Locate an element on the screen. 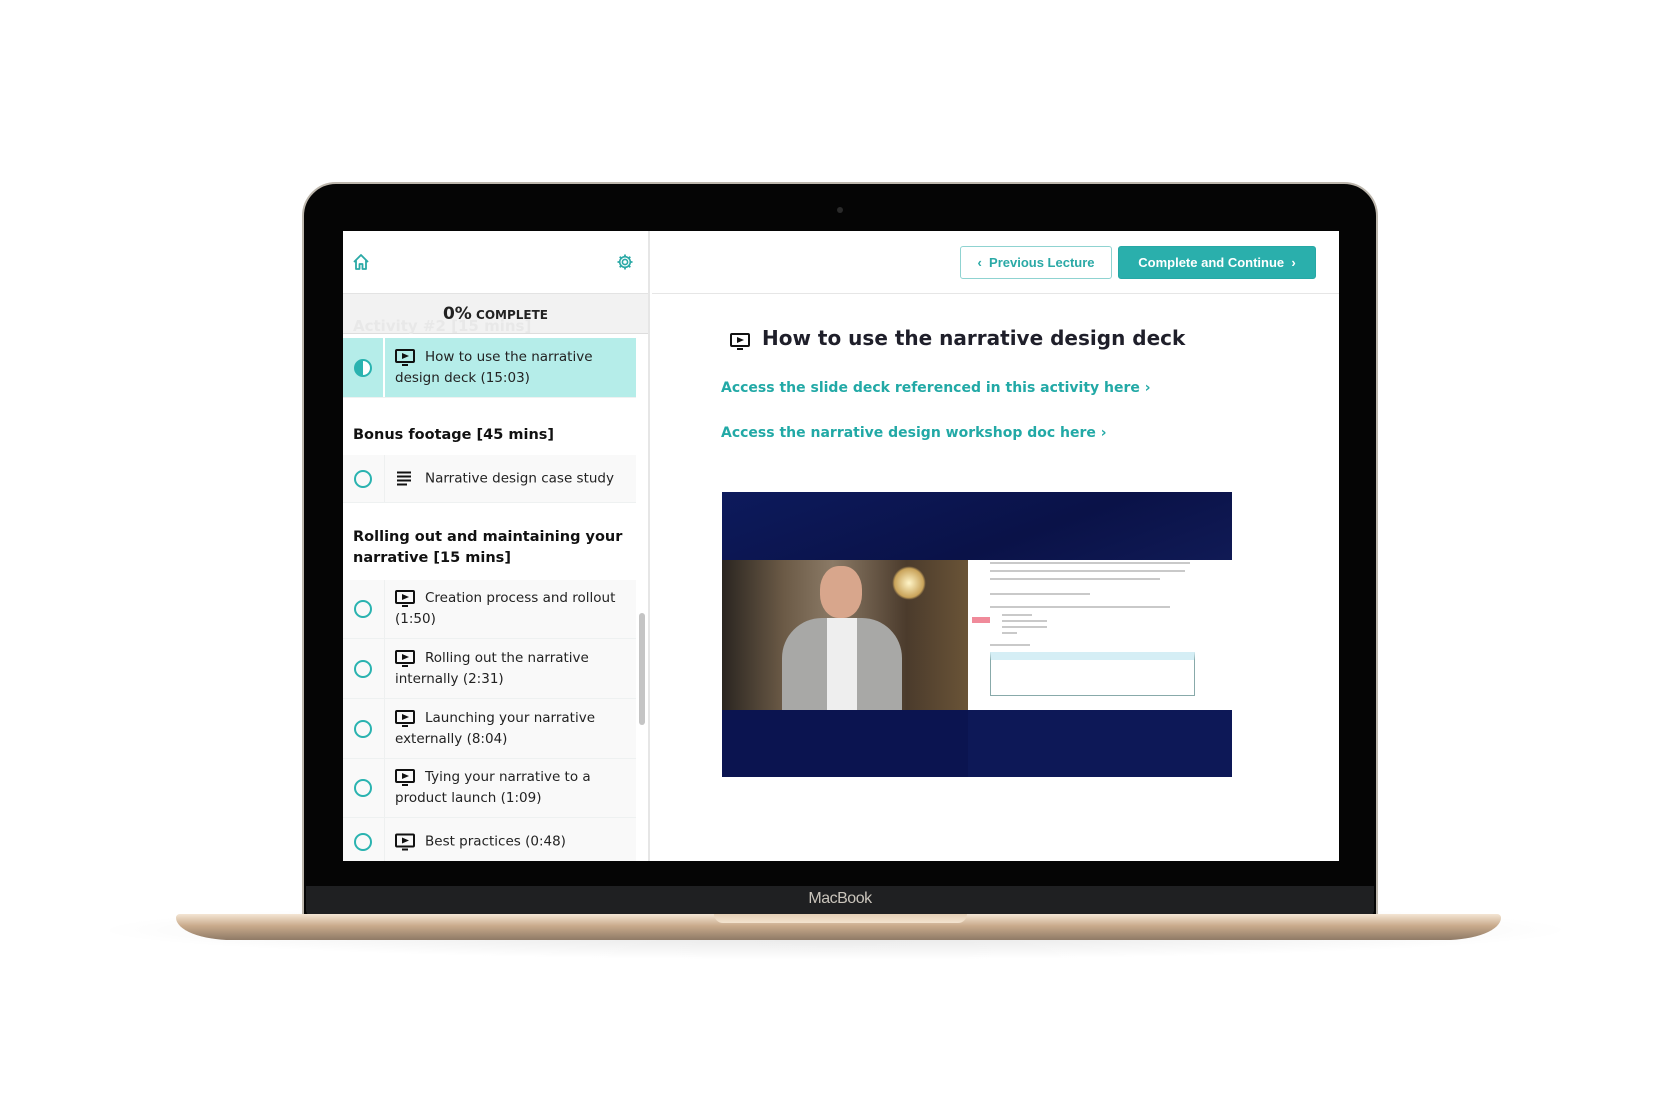 This screenshot has height=1111, width=1667. lecture-item: Best practices (0:48) is located at coordinates (489, 839).